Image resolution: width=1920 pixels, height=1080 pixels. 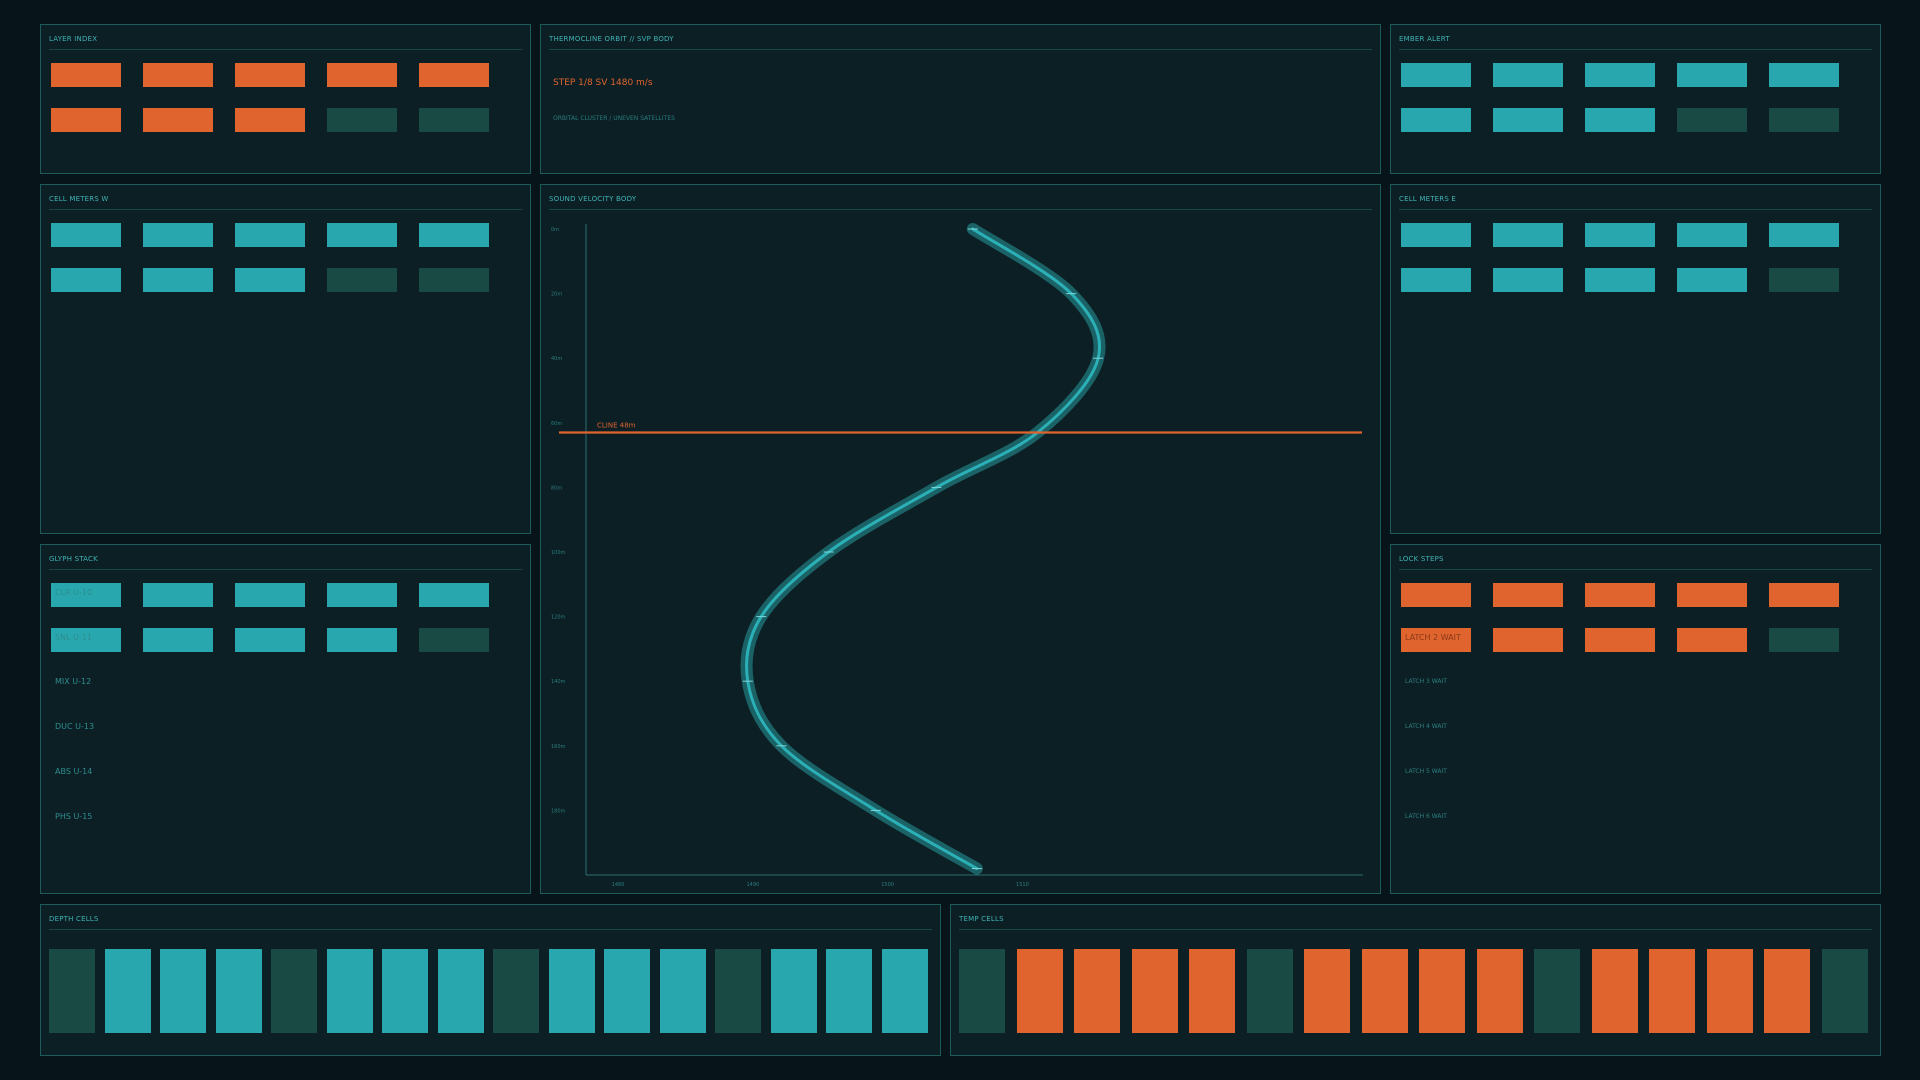 What do you see at coordinates (1635, 99) in the screenshot?
I see `panel-ember-alert: EMBER ALERT` at bounding box center [1635, 99].